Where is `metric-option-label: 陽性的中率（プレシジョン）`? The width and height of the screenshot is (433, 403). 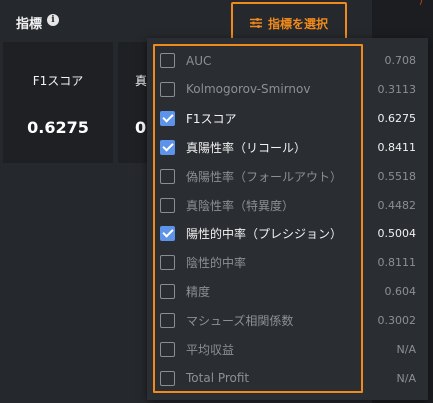
metric-option-label: 陽性的中率（プレシジョン） is located at coordinates (264, 234).